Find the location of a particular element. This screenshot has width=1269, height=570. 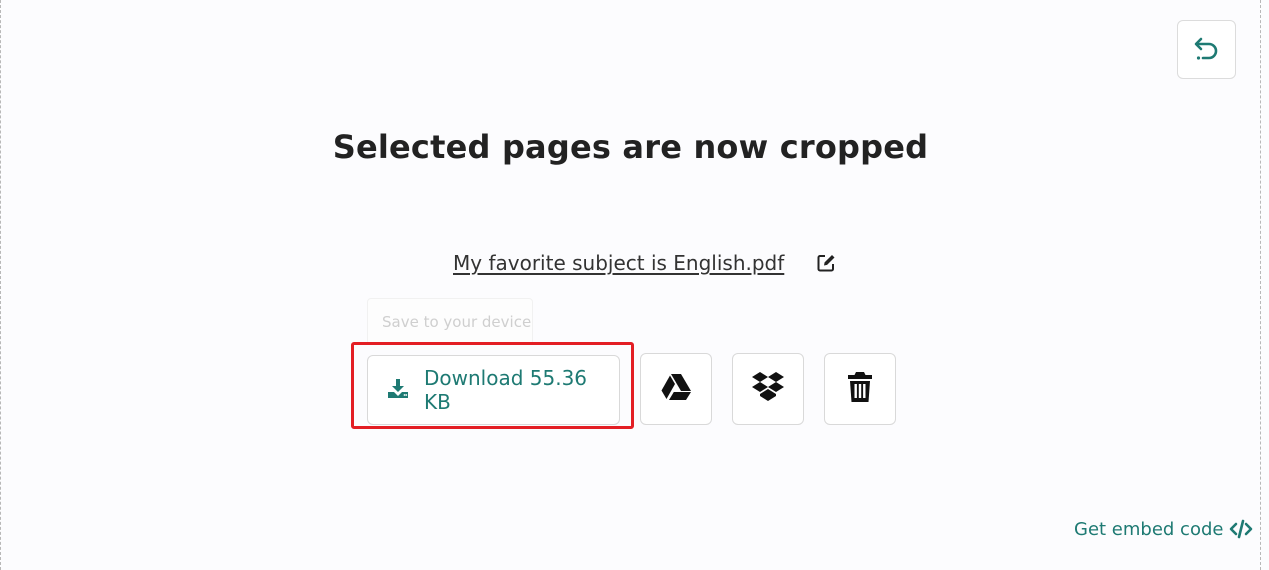

undo-button is located at coordinates (1206, 49).